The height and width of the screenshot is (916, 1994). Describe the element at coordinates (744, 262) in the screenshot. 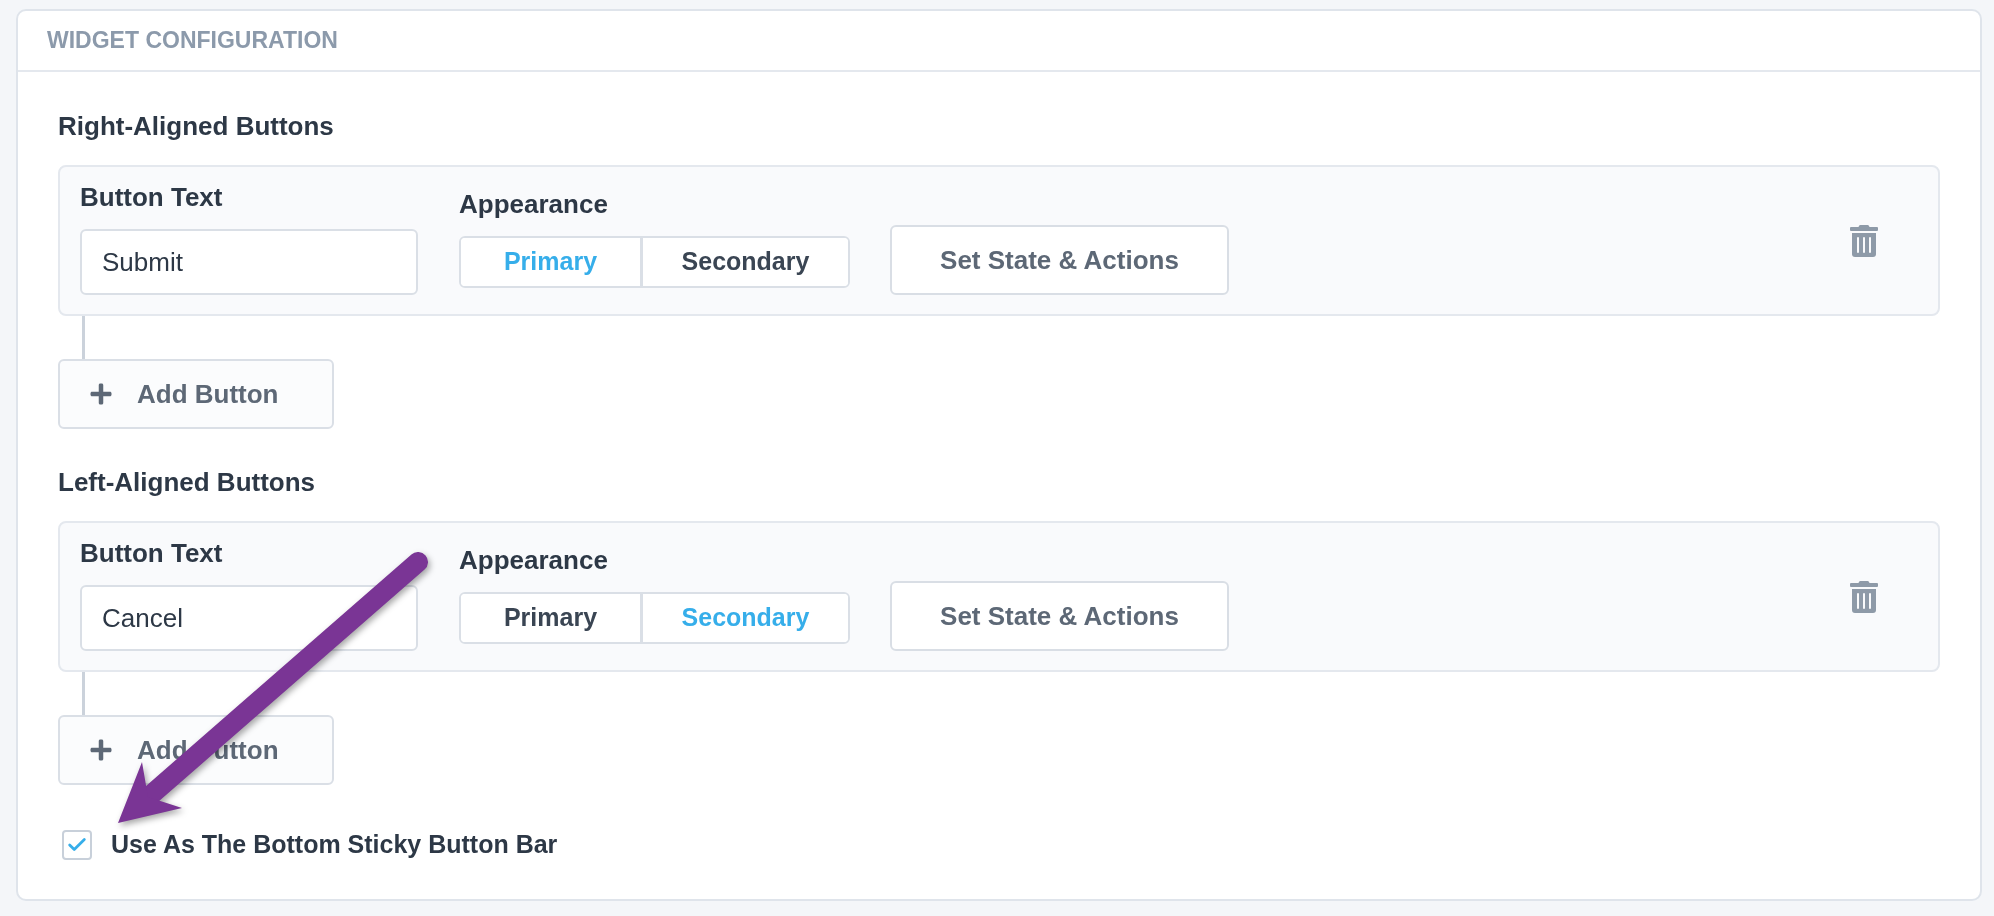

I see `appearance-option: Secondary` at that location.